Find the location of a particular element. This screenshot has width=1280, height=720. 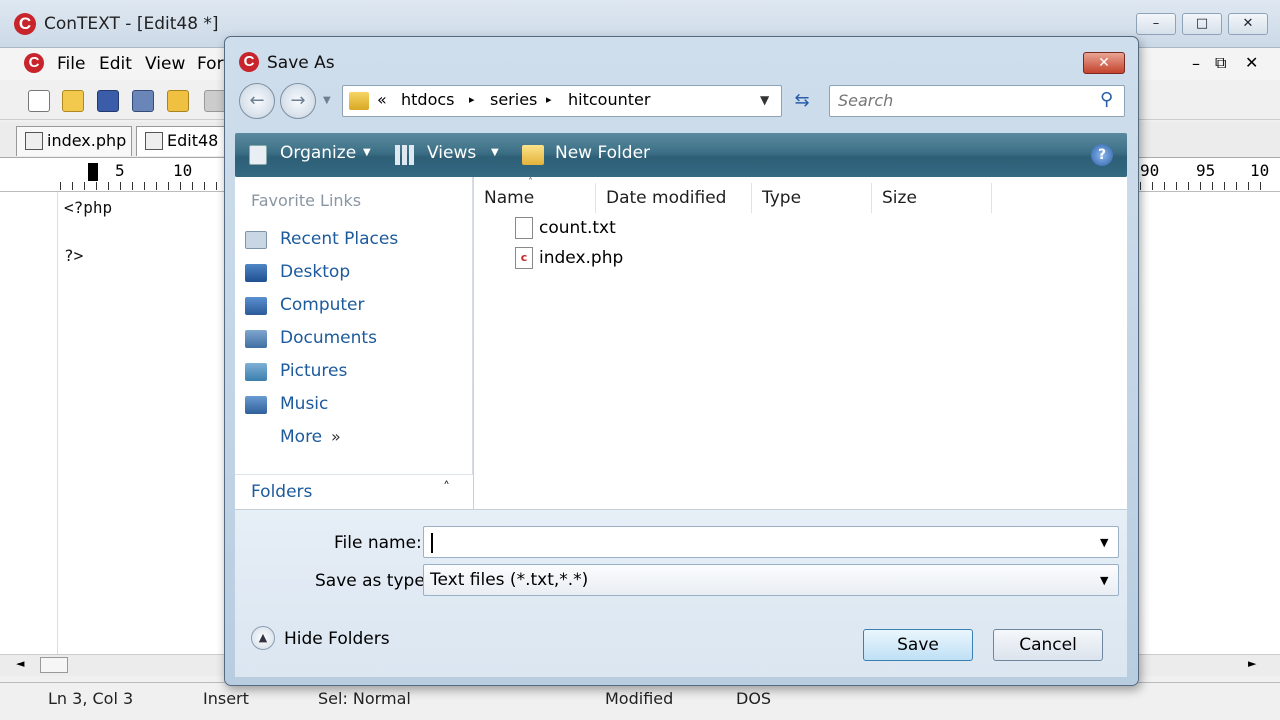

ruler-number: 10 is located at coordinates (183, 170).